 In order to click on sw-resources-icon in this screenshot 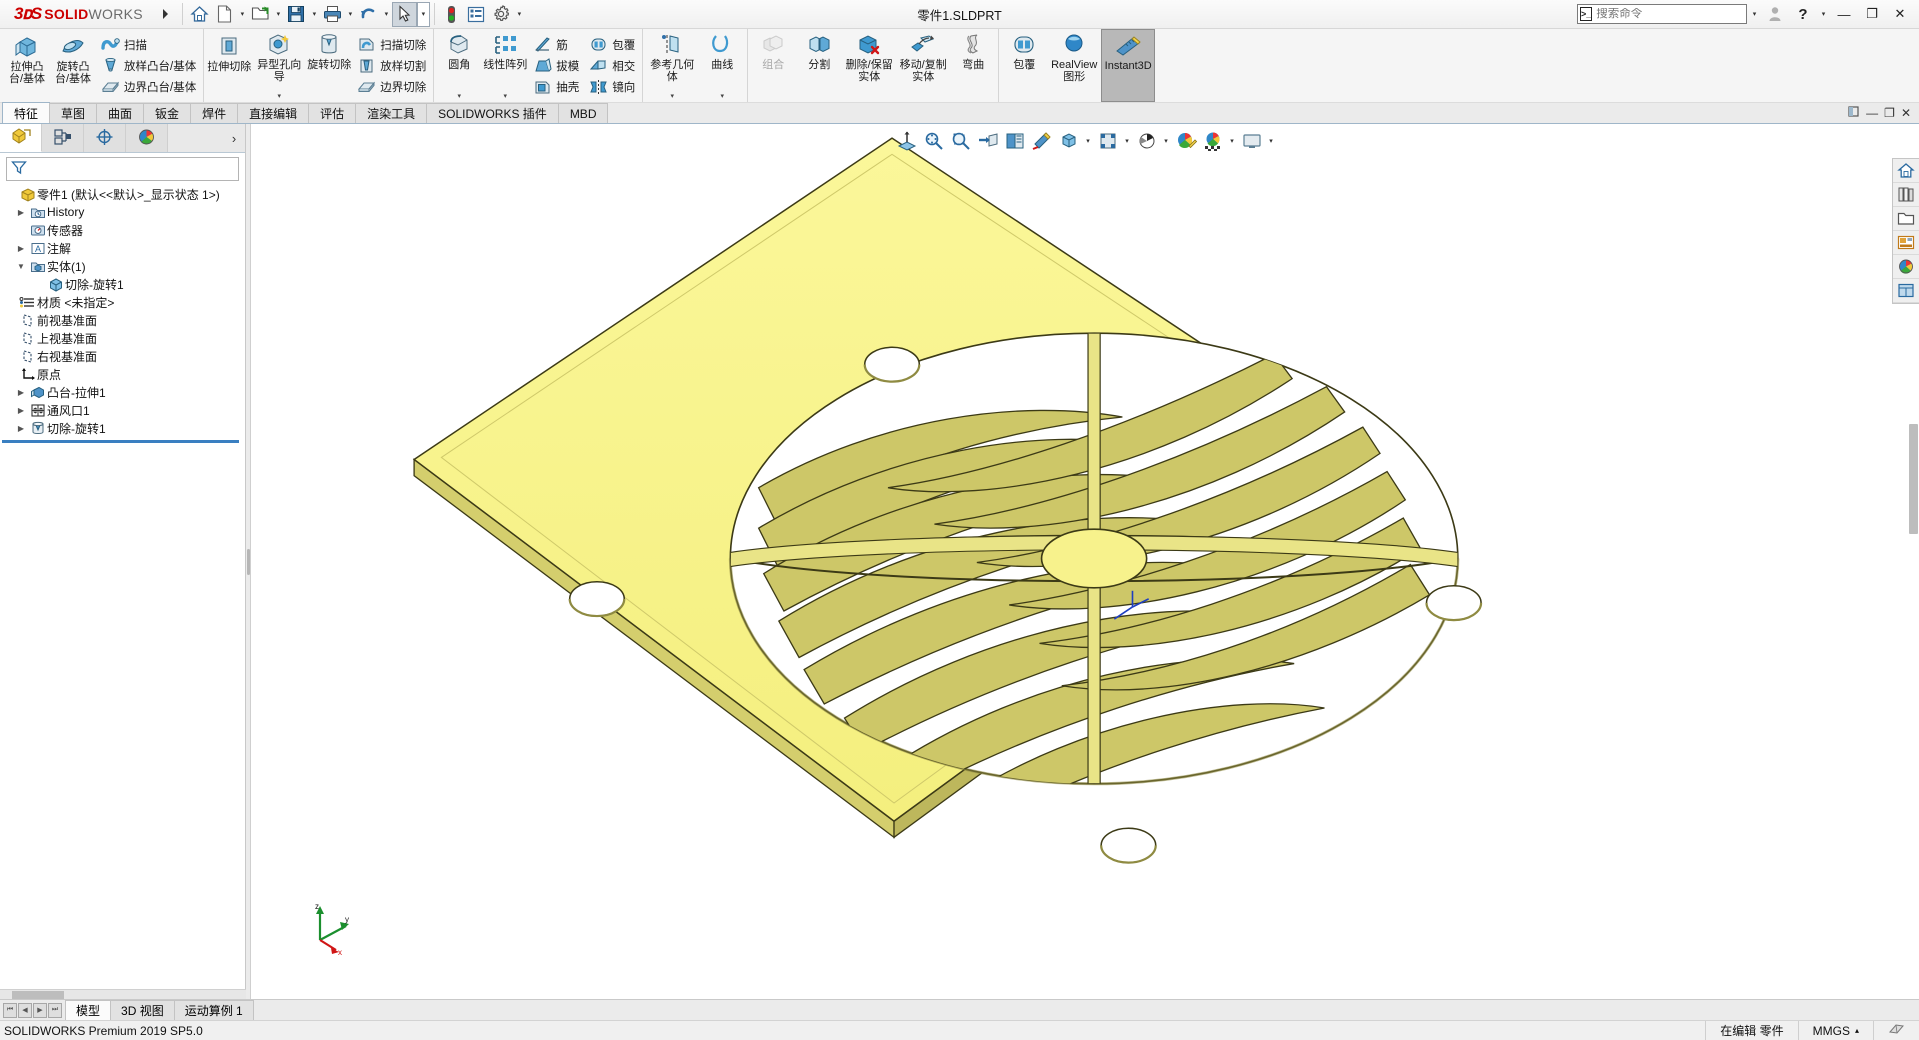, I will do `click(1906, 171)`.